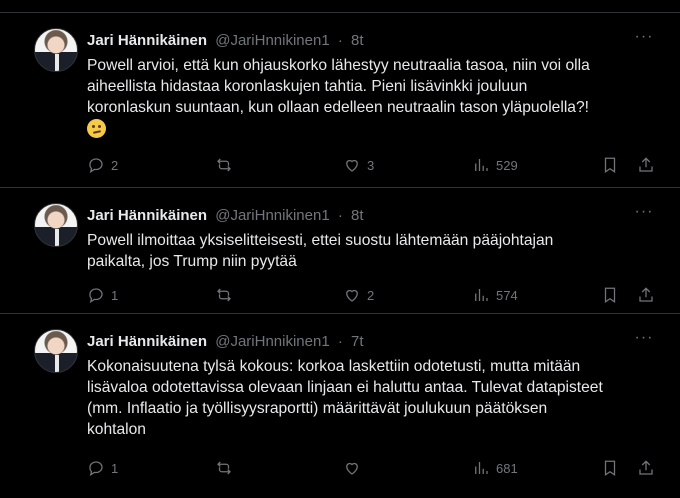 The image size is (680, 498). Describe the element at coordinates (507, 468) in the screenshot. I see `view-count: 681` at that location.